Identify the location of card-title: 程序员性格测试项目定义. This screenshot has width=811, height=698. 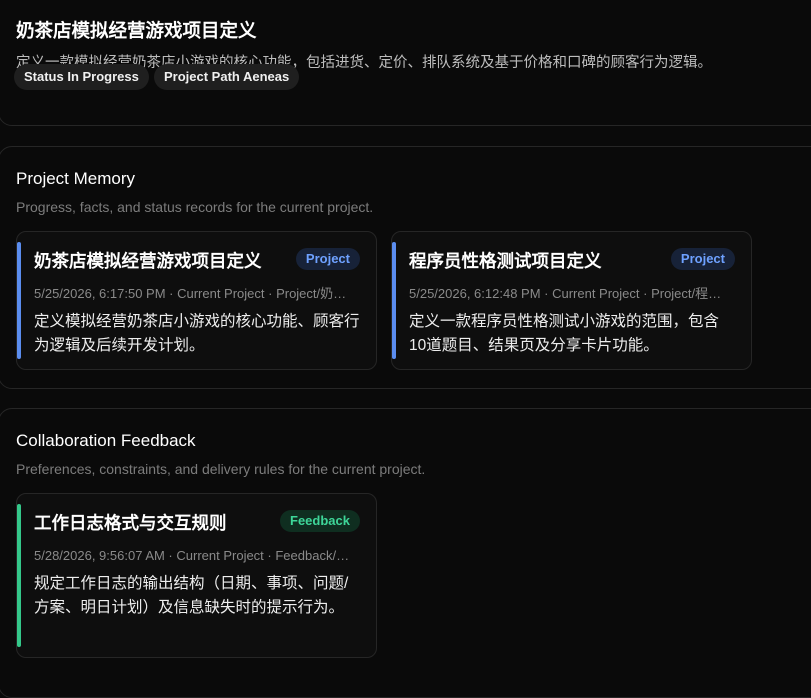
(505, 261).